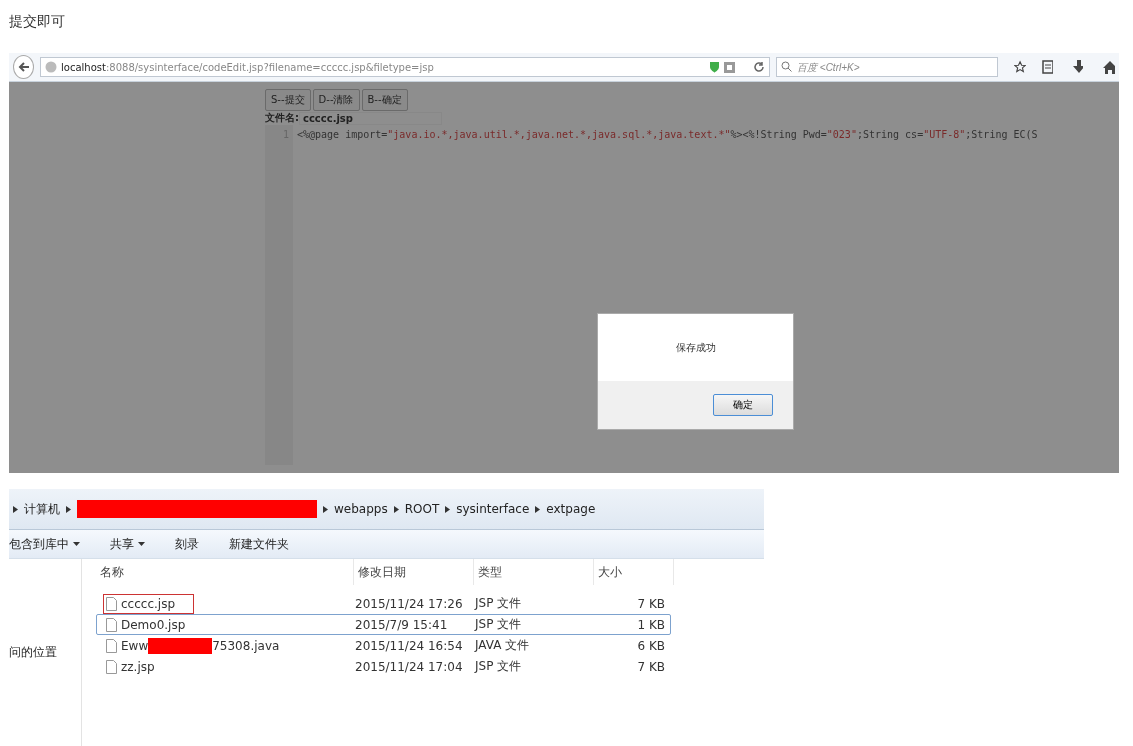 The width and height of the screenshot is (1133, 746). I want to click on column-header: 名称, so click(225, 572).